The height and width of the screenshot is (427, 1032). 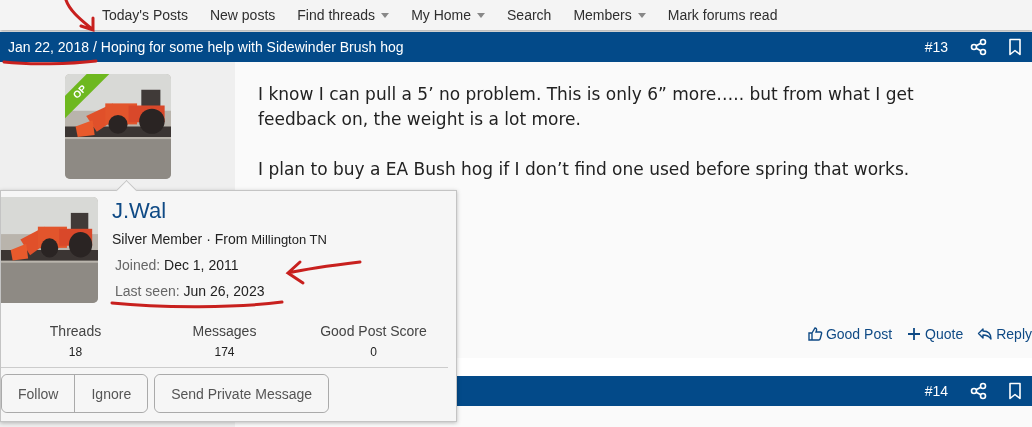 What do you see at coordinates (111, 393) in the screenshot?
I see `member-action-button: Ignore` at bounding box center [111, 393].